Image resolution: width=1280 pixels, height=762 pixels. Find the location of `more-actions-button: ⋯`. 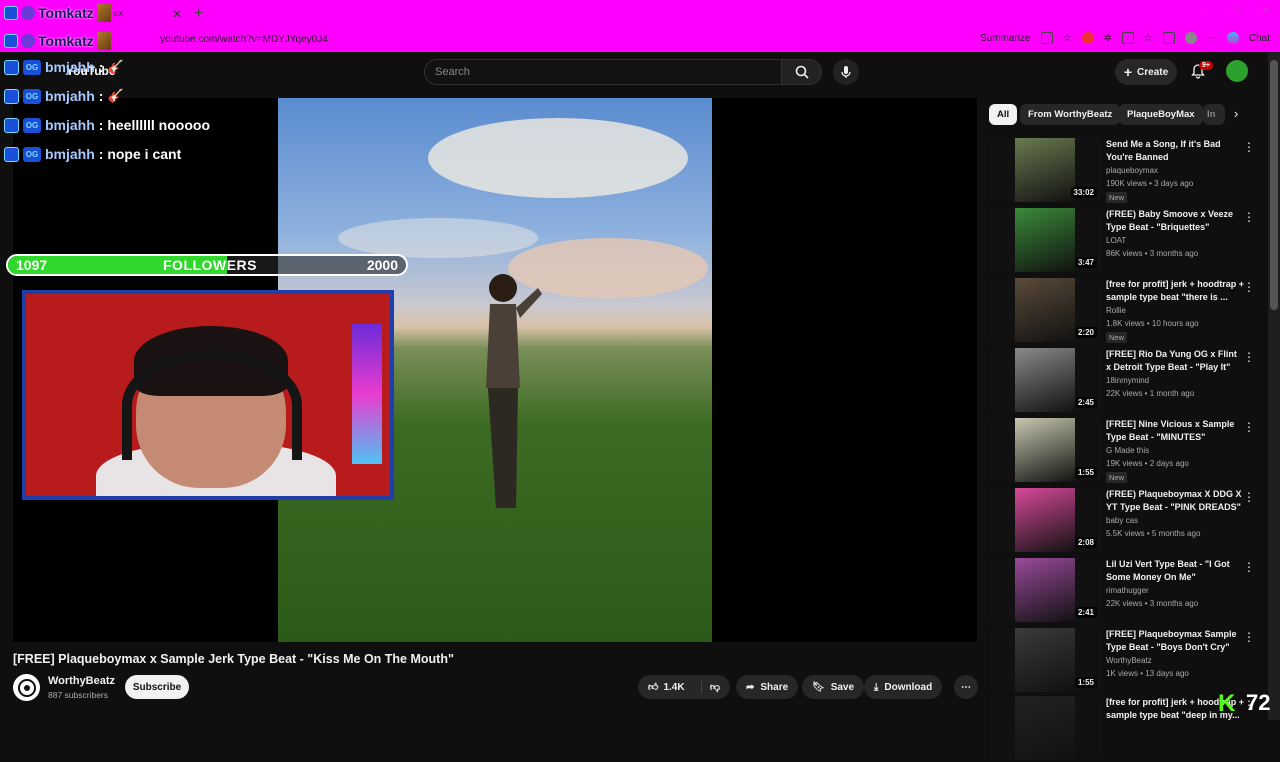

more-actions-button: ⋯ is located at coordinates (966, 687).